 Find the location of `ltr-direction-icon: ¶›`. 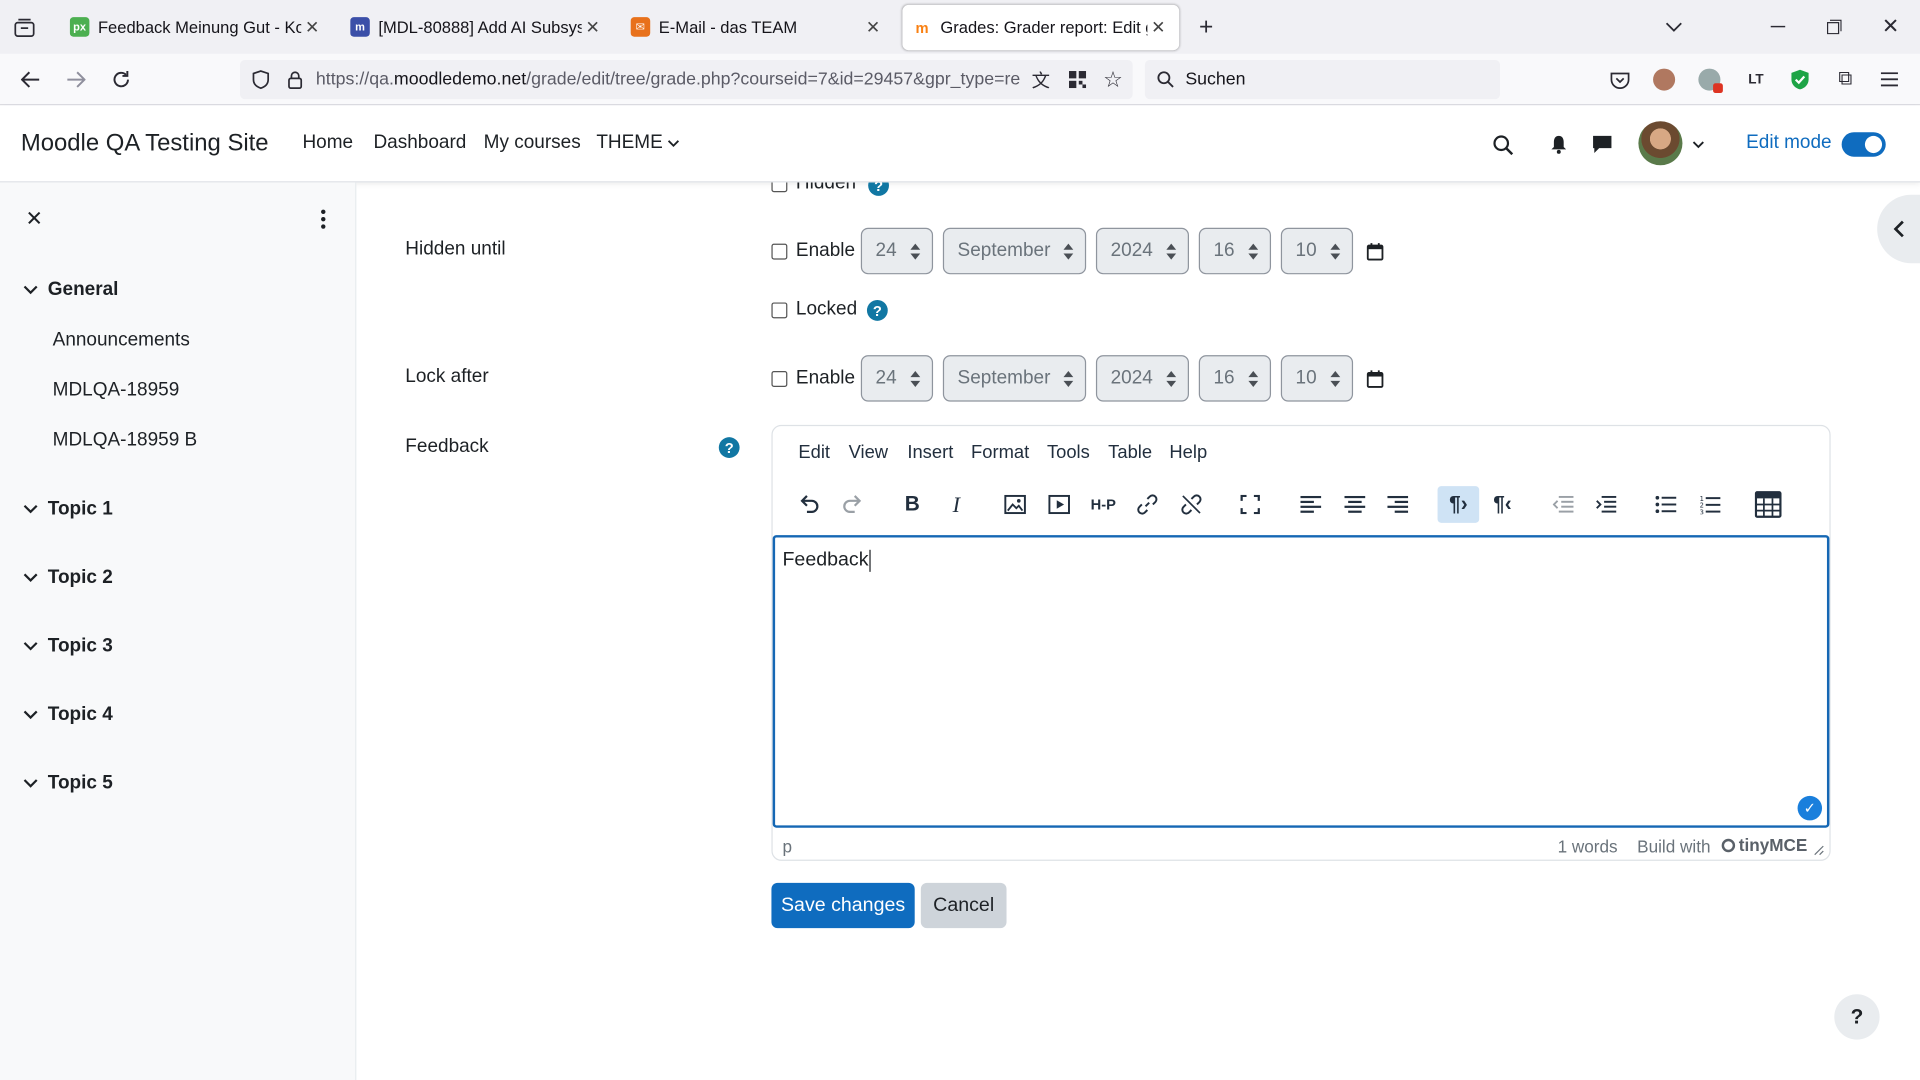

ltr-direction-icon: ¶› is located at coordinates (1458, 504).